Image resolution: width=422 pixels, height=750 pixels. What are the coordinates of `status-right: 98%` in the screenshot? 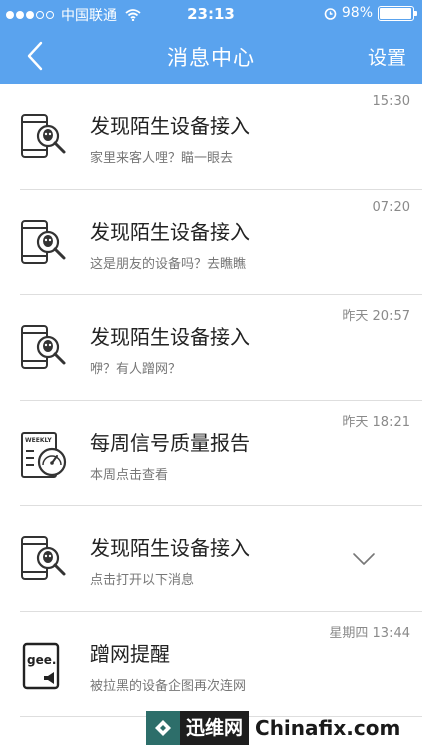 It's located at (370, 13).